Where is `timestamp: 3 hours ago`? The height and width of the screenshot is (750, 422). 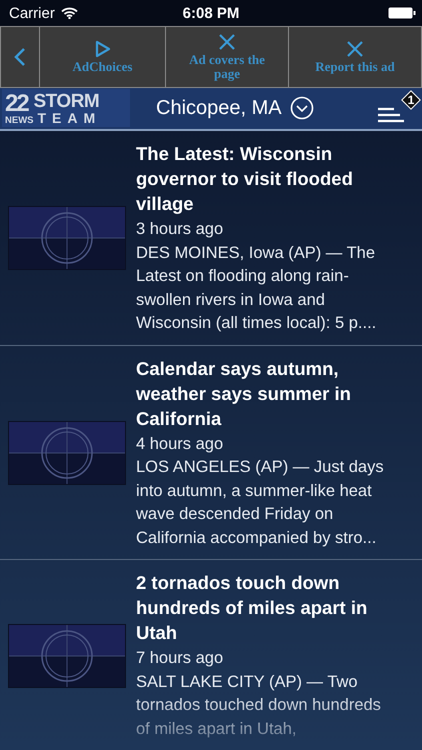 timestamp: 3 hours ago is located at coordinates (180, 229).